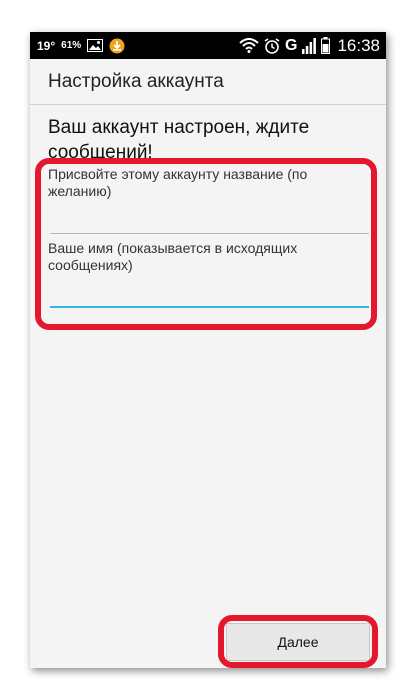 The height and width of the screenshot is (700, 417). I want to click on page-title: Настройка аккаунта, so click(136, 81).